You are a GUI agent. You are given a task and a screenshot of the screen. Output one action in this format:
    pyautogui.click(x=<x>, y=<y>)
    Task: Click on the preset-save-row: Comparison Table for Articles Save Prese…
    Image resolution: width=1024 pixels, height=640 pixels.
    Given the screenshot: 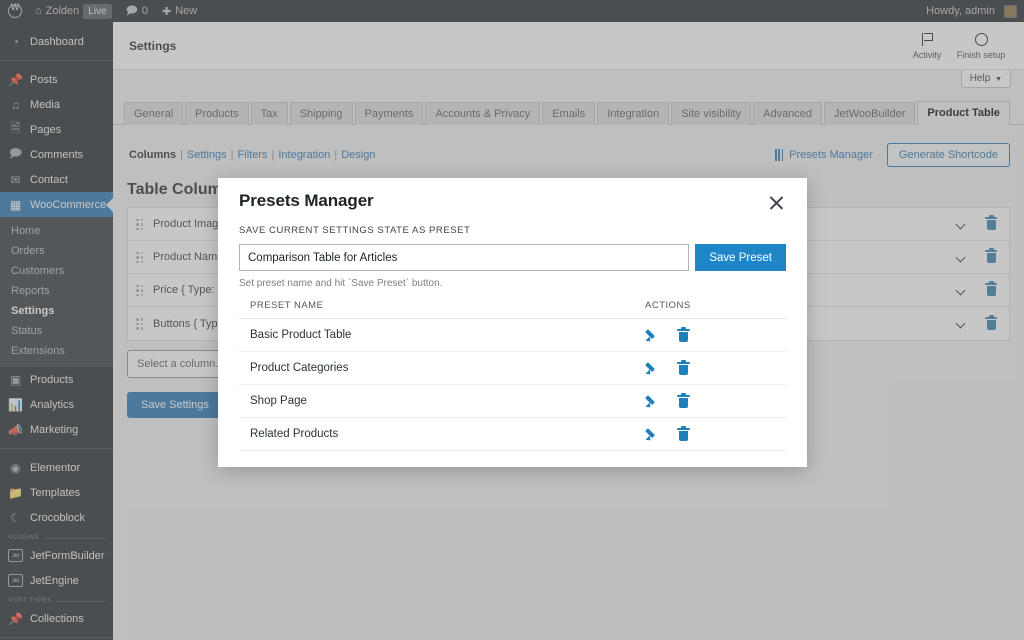 What is the action you would take?
    pyautogui.click(x=512, y=257)
    